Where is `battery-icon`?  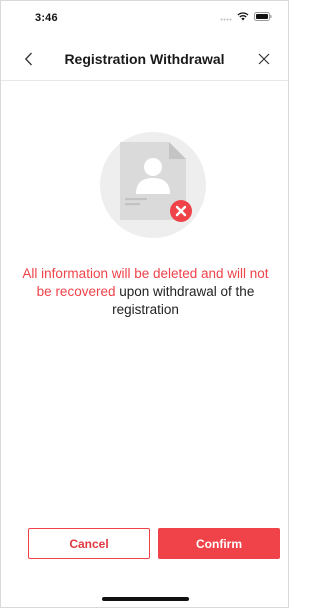
battery-icon is located at coordinates (263, 16).